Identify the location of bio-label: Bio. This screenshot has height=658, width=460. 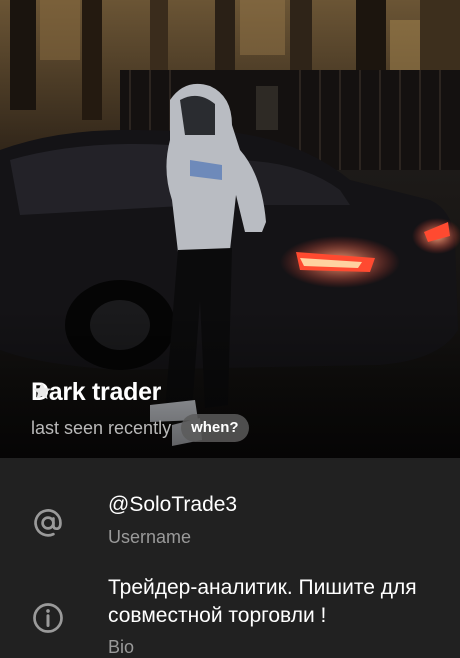
(121, 647).